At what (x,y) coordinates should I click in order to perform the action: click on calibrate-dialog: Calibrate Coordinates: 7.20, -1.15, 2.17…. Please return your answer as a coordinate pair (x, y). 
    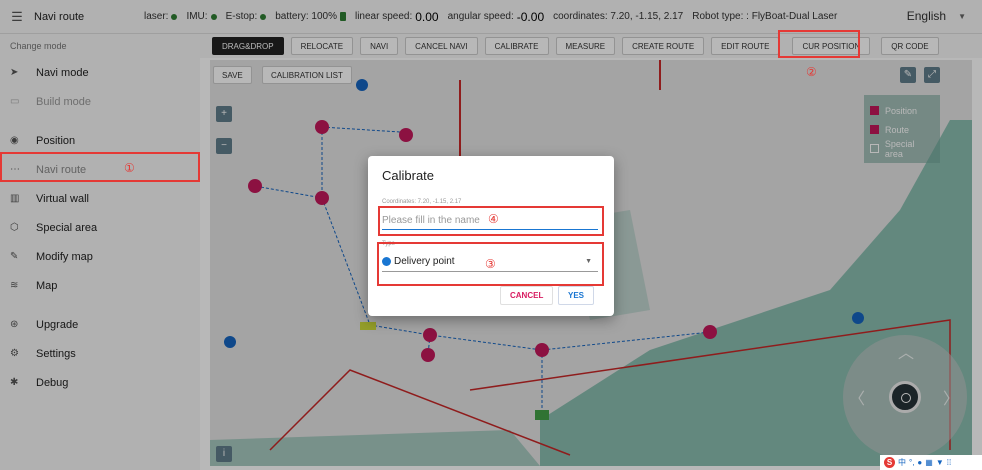
    Looking at the image, I should click on (491, 236).